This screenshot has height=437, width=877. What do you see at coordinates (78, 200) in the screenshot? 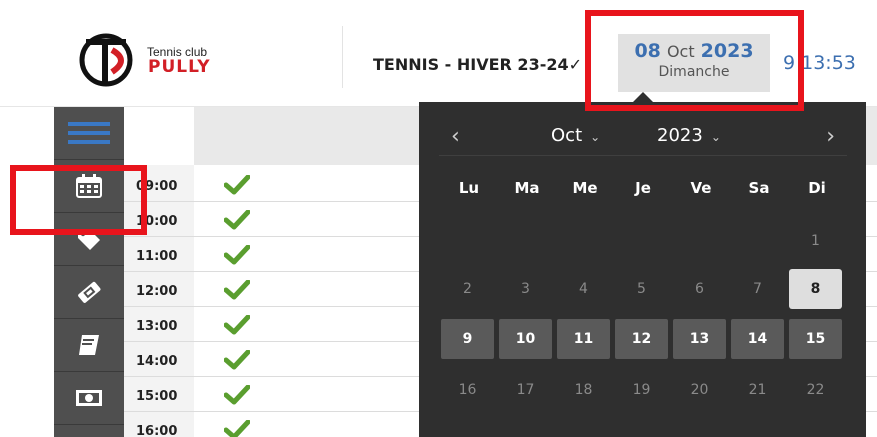
I see `highlight-box-calendar` at bounding box center [78, 200].